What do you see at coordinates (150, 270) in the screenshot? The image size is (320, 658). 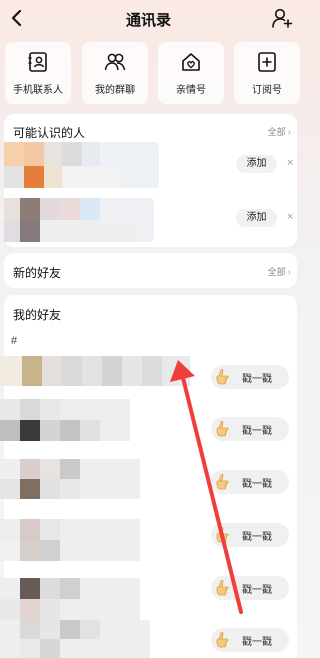 I see `new-friends-row: 新的好友 全部 ›` at bounding box center [150, 270].